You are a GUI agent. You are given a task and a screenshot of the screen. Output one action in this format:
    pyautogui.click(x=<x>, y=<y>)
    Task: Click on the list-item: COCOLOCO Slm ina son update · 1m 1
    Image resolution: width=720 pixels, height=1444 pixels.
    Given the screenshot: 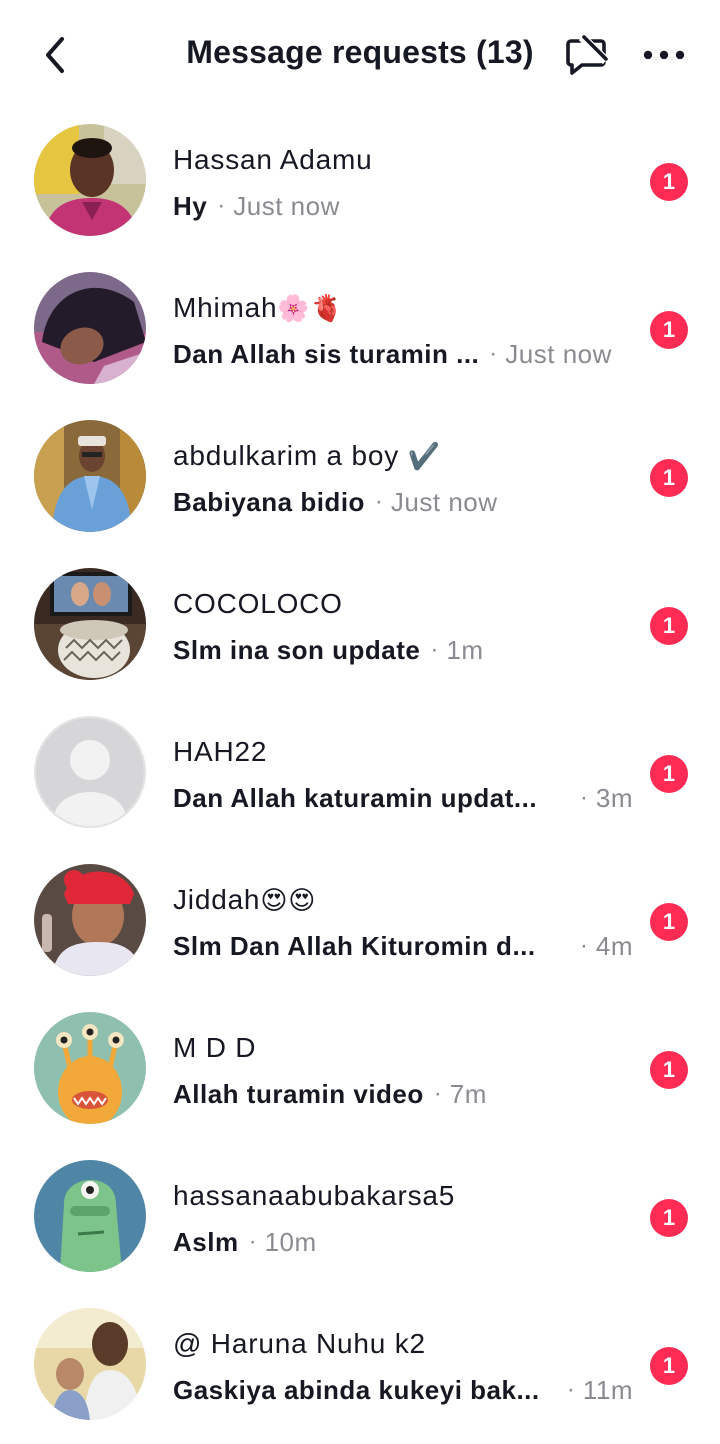 What is the action you would take?
    pyautogui.click(x=360, y=626)
    